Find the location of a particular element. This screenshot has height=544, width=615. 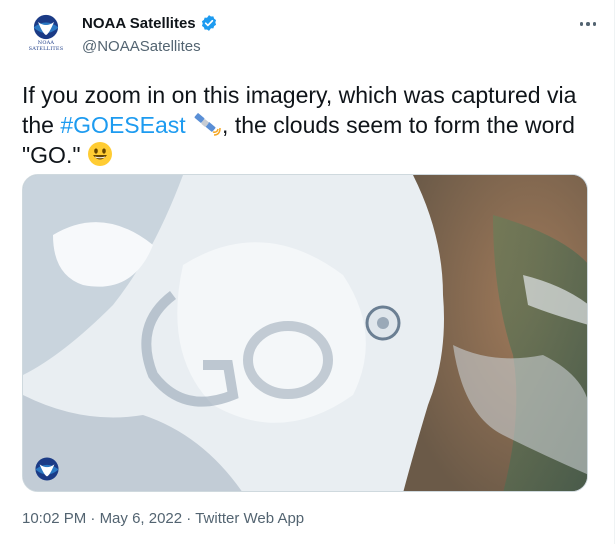

tweet-source: Twitter Web App is located at coordinates (249, 518).